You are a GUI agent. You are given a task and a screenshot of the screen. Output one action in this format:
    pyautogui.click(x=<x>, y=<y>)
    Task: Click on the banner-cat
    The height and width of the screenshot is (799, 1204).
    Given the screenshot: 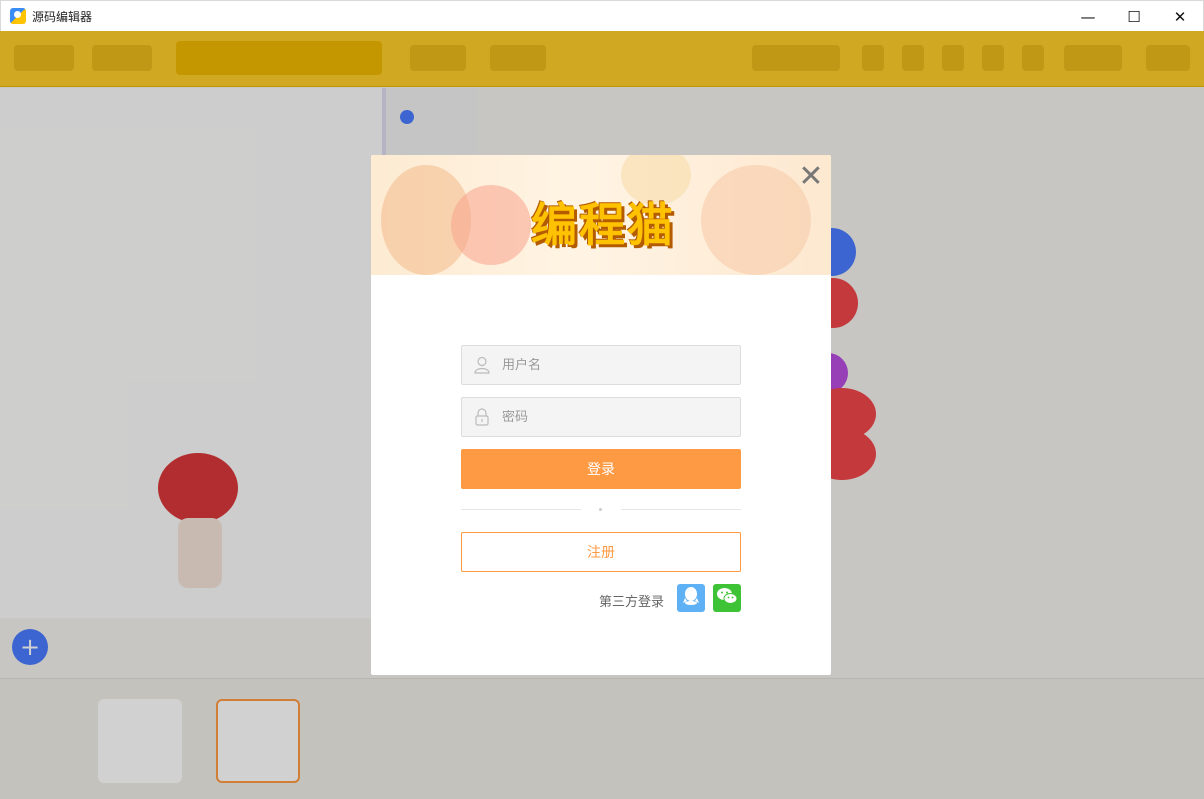 What is the action you would take?
    pyautogui.click(x=491, y=225)
    